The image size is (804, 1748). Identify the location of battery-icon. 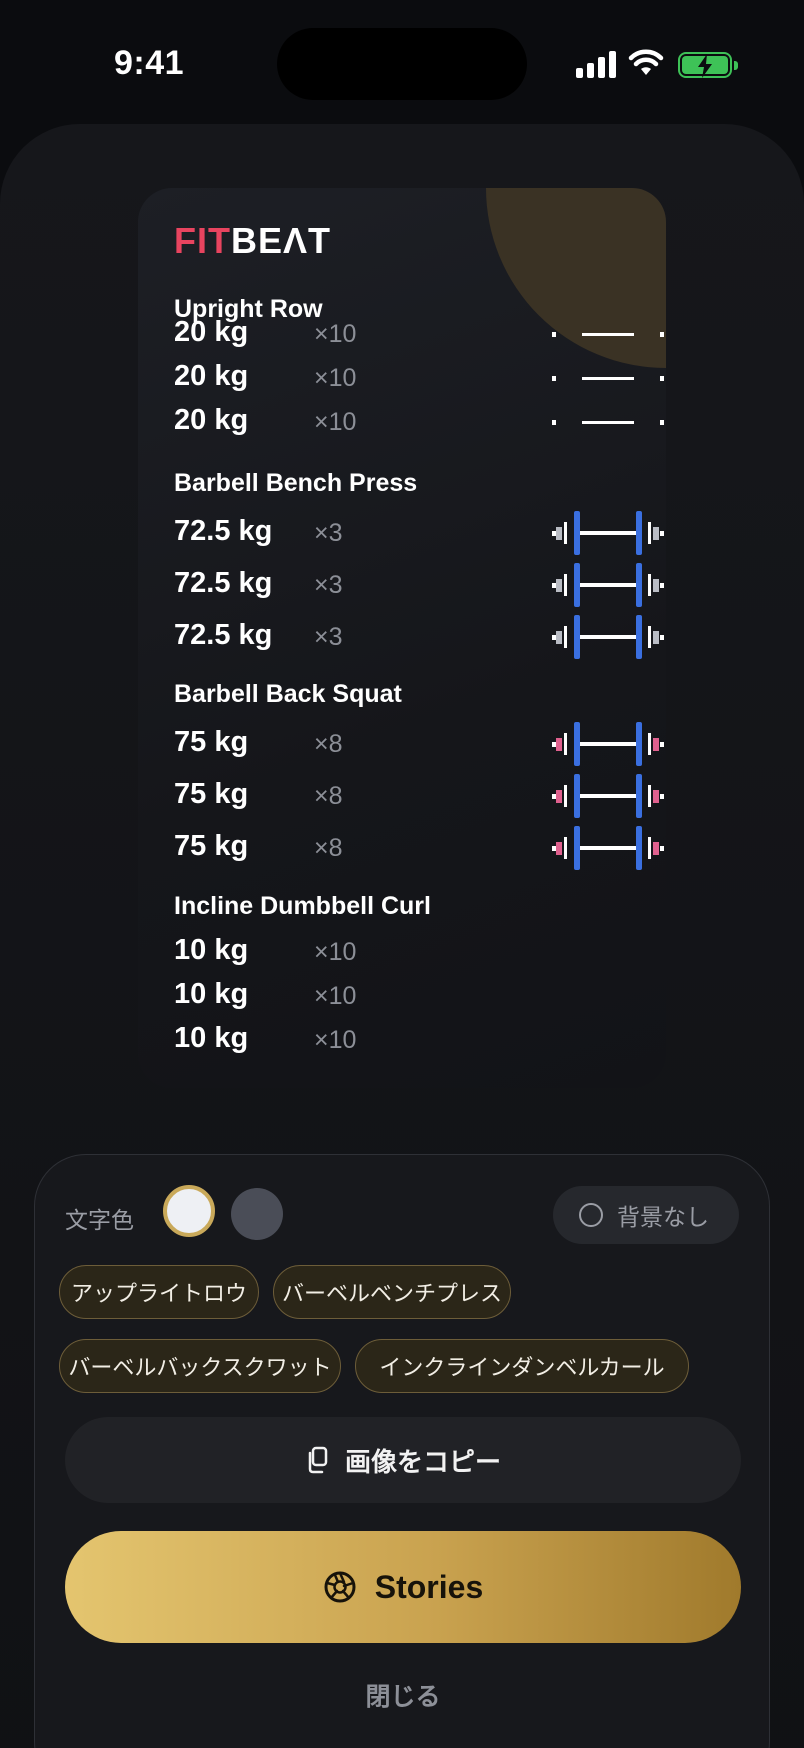
(708, 65).